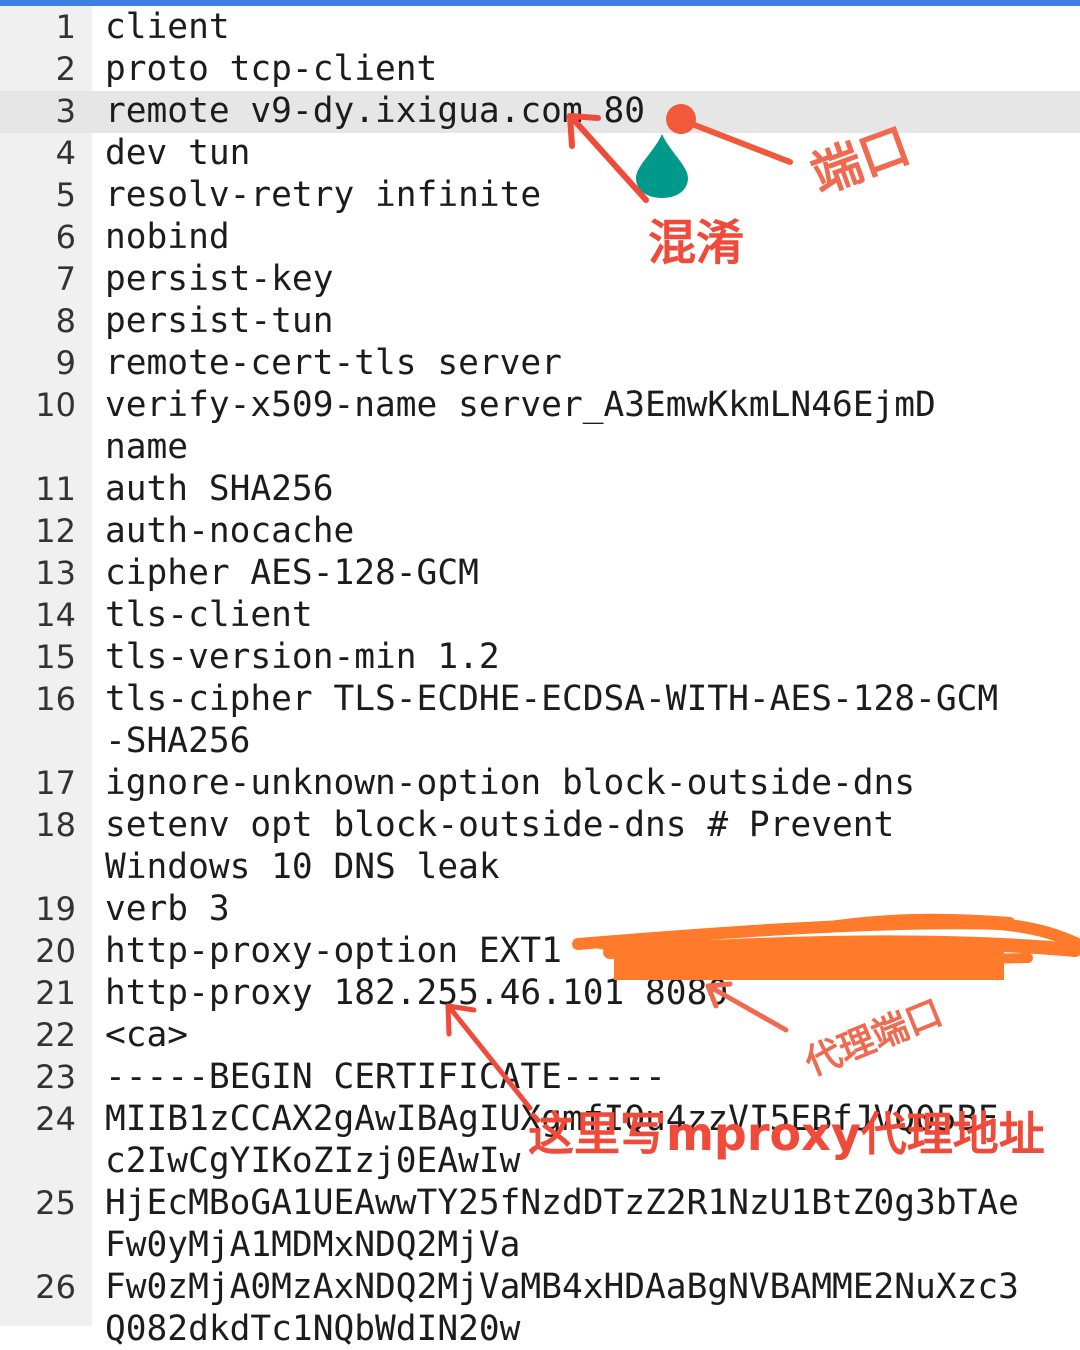 The width and height of the screenshot is (1080, 1350). I want to click on proxy-port-arrow, so click(747, 1007).